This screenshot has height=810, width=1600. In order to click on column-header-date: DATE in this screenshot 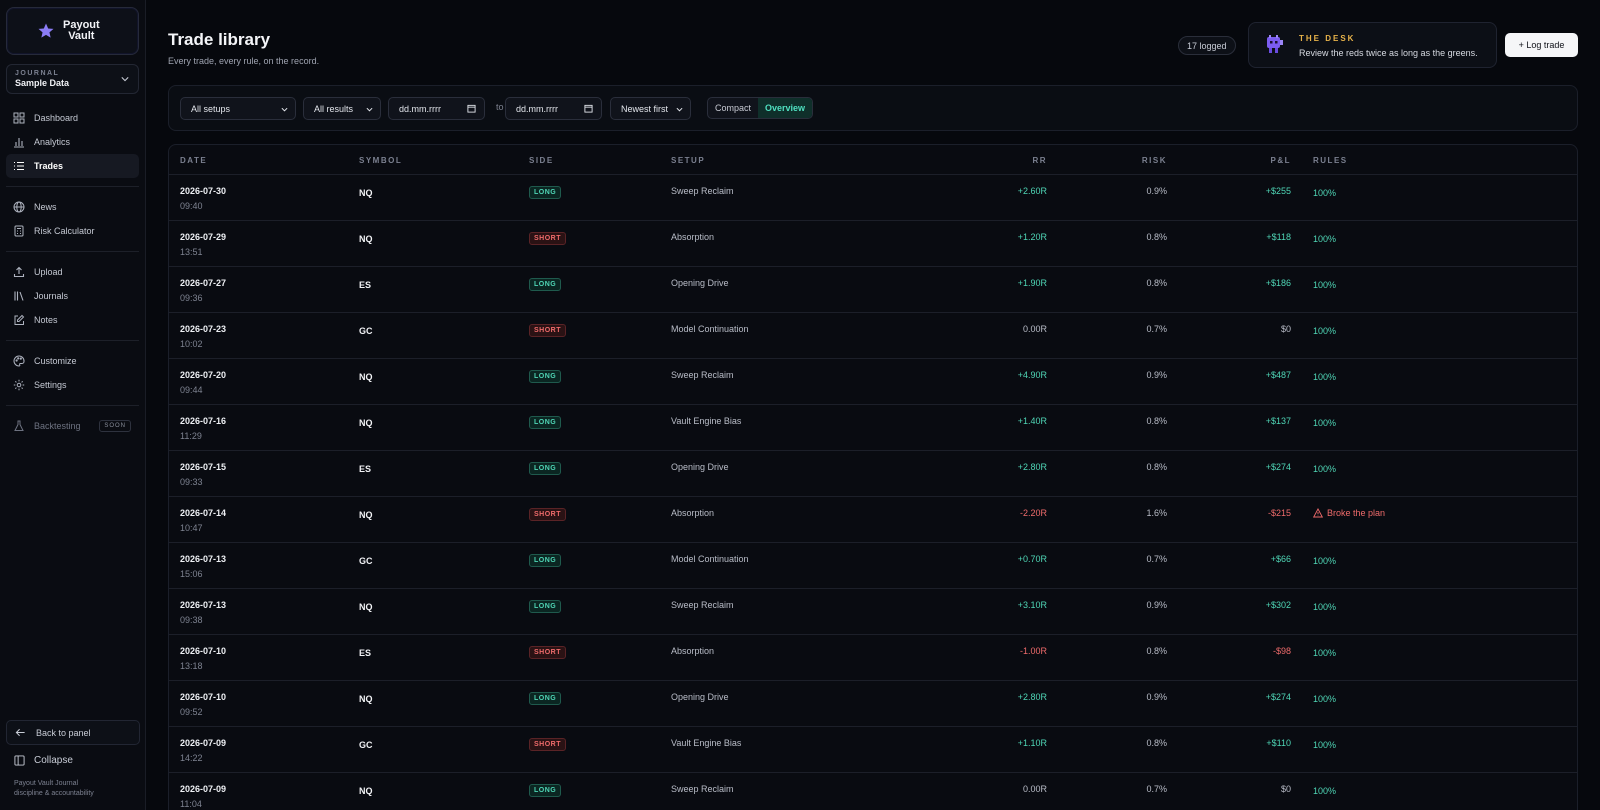, I will do `click(193, 160)`.